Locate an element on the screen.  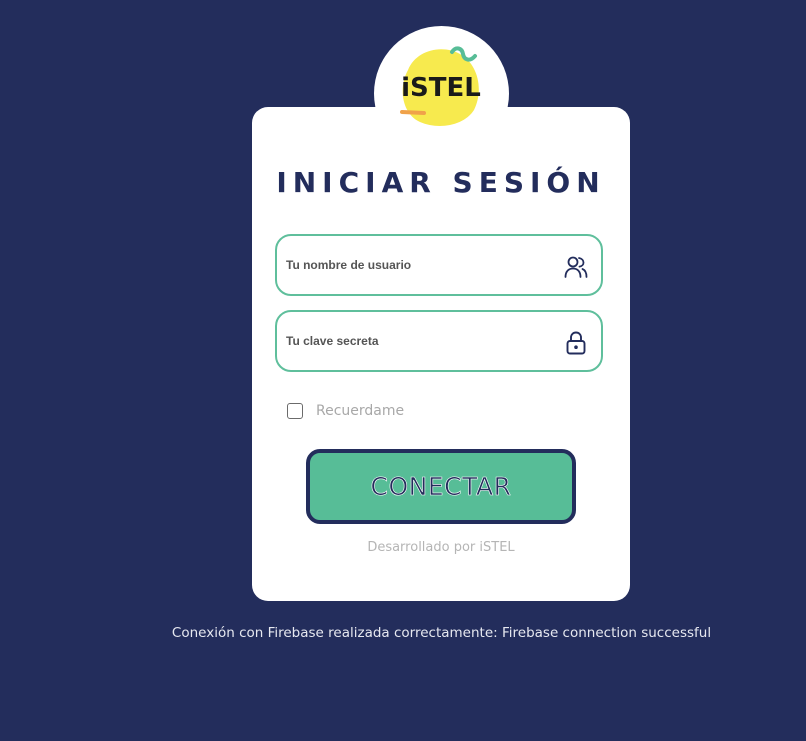
username-input is located at coordinates (421, 265).